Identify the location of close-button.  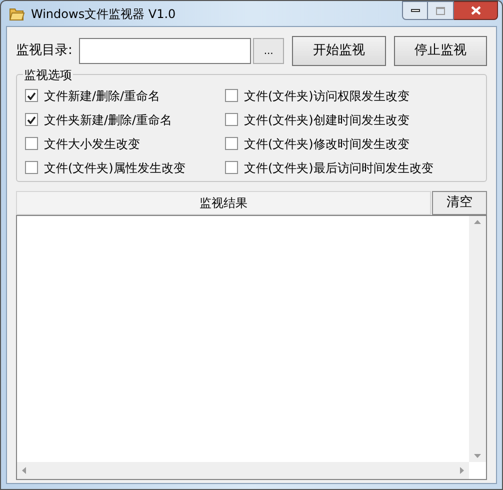
(476, 10).